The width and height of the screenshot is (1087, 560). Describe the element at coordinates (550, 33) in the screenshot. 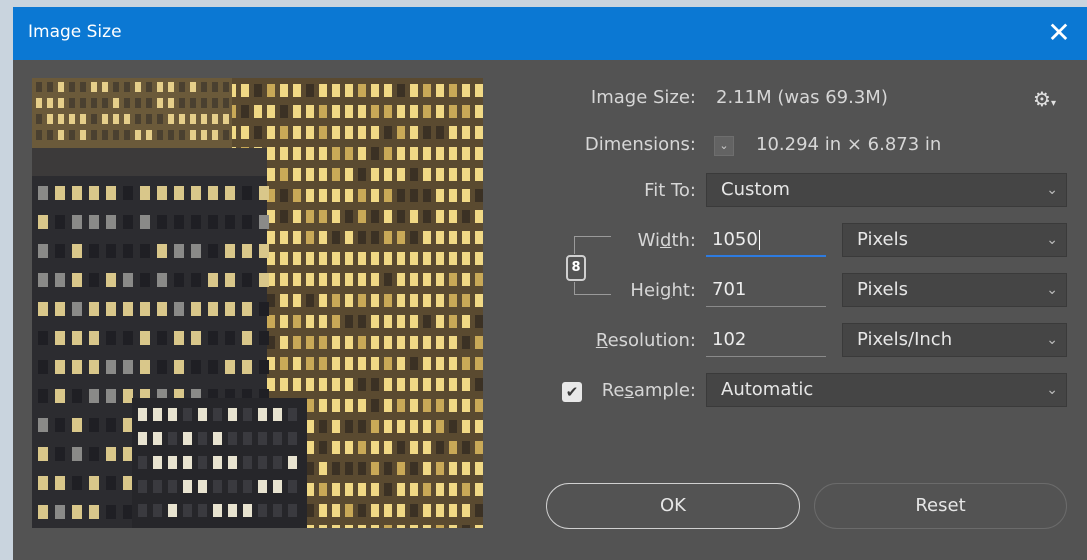

I see `title-bar: Image Size ✕` at that location.